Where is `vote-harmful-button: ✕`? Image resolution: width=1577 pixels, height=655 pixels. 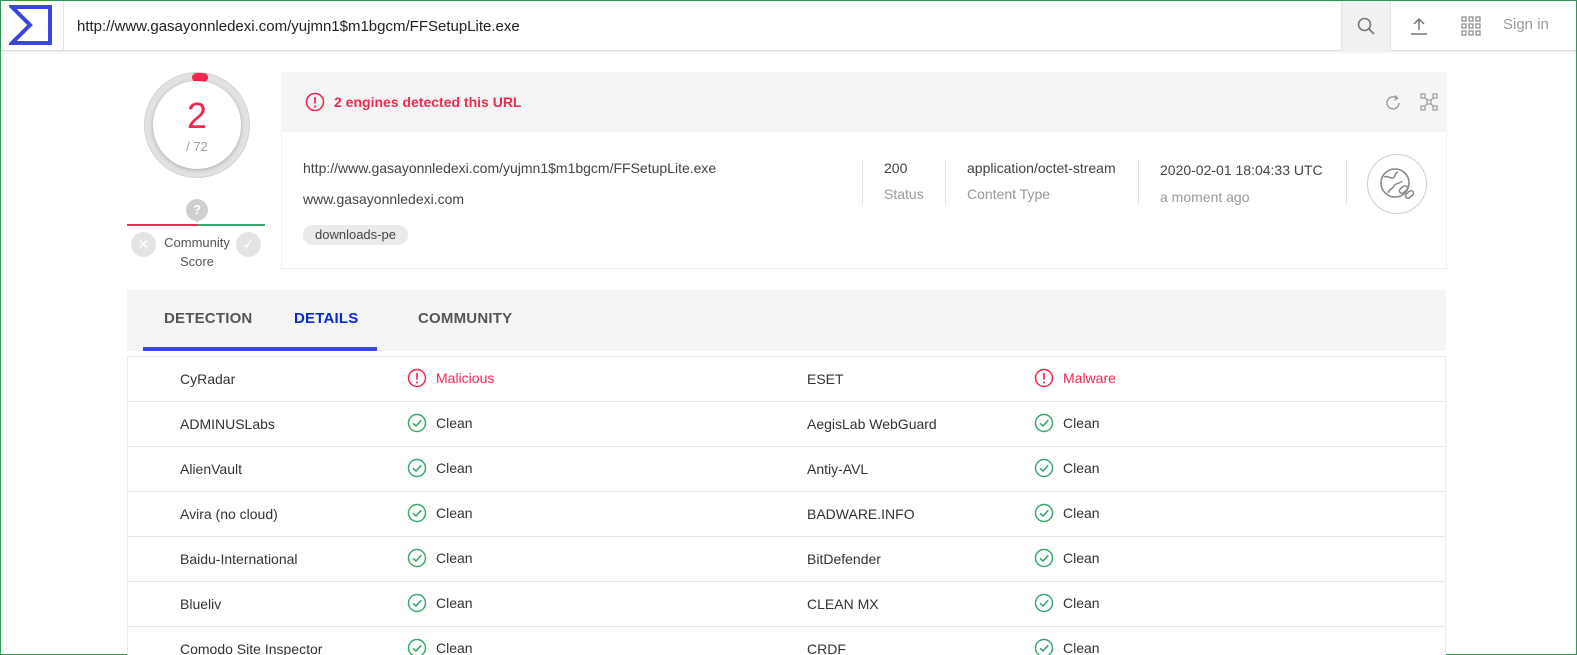 vote-harmful-button: ✕ is located at coordinates (143, 244).